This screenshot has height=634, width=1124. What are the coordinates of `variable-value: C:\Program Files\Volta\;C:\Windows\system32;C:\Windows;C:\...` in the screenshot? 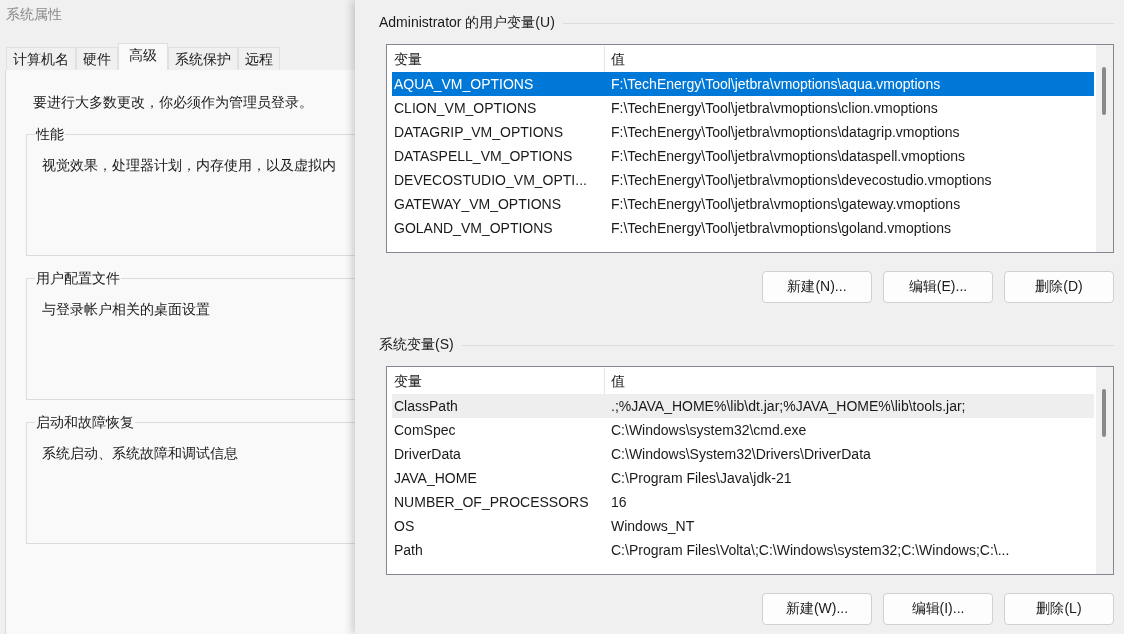 It's located at (810, 550).